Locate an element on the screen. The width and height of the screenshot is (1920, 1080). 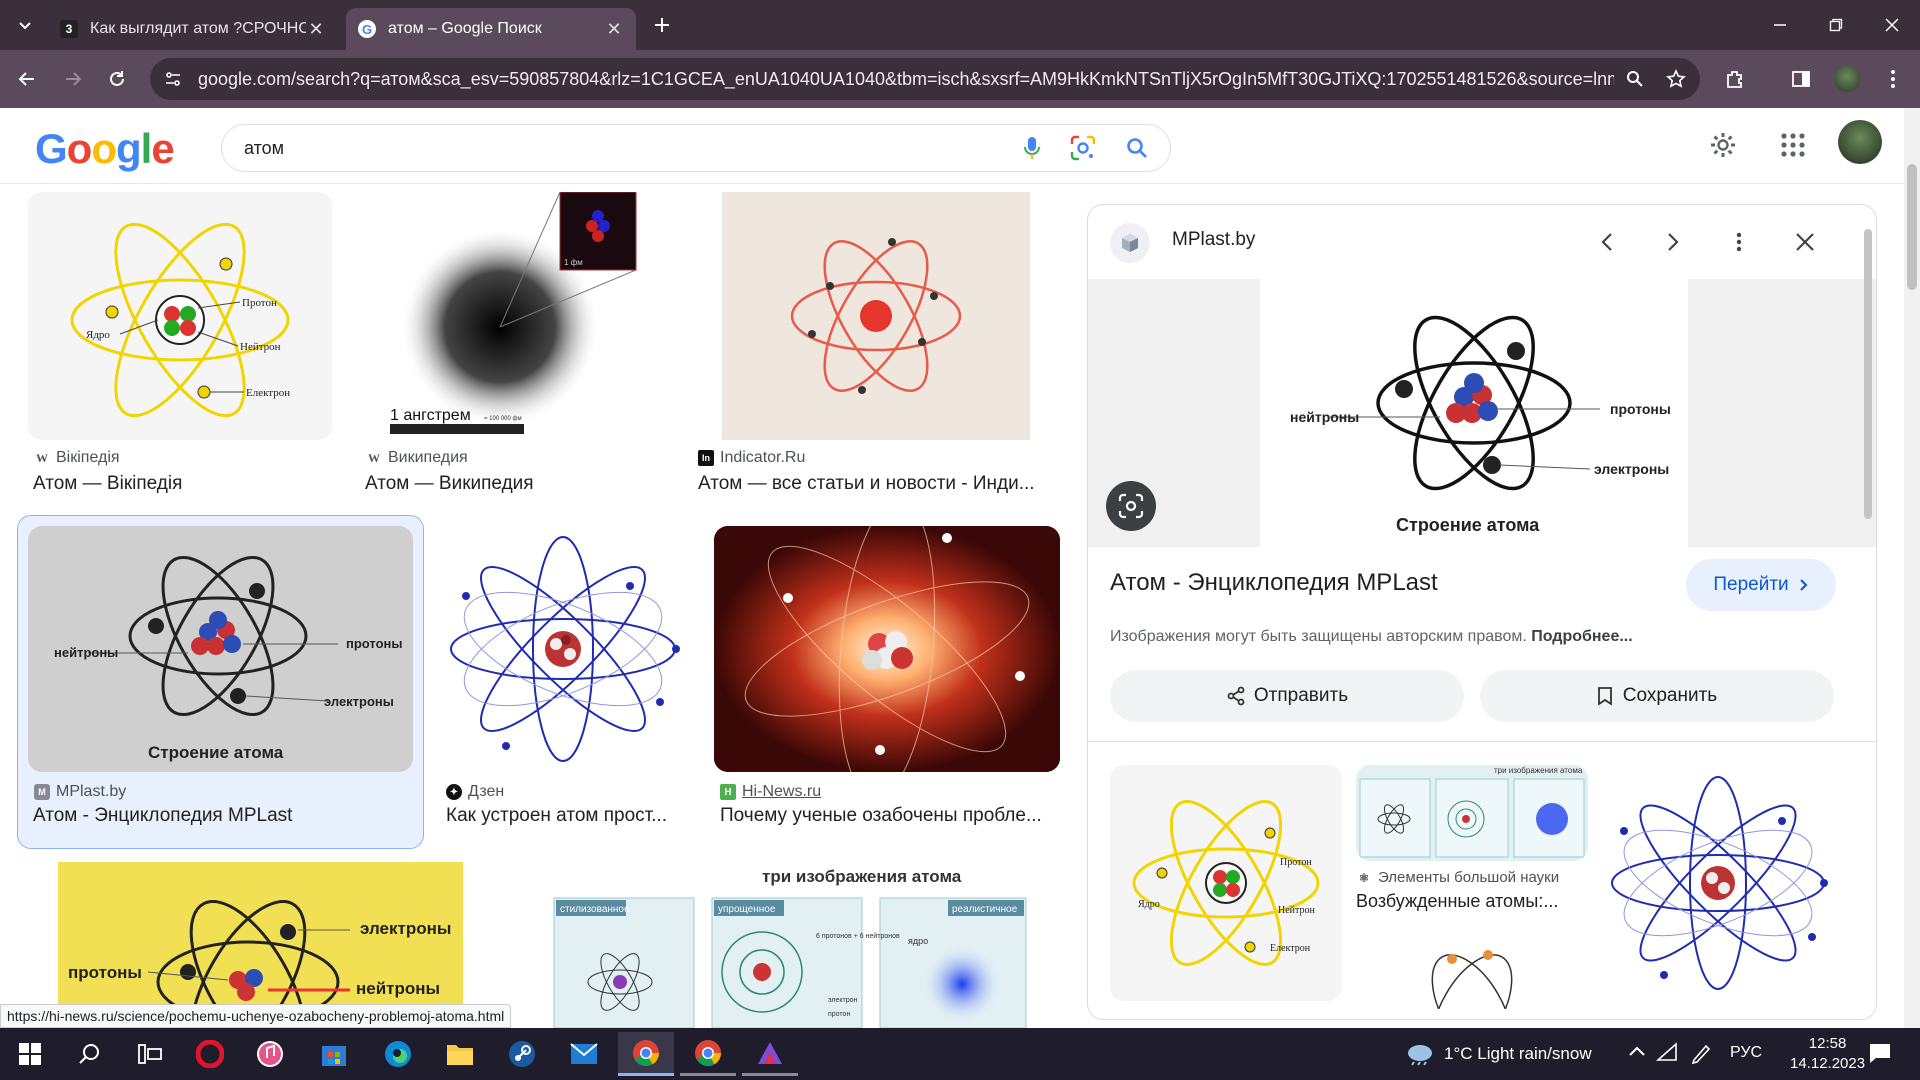
result-source: ✦ Дзен is located at coordinates (475, 792).